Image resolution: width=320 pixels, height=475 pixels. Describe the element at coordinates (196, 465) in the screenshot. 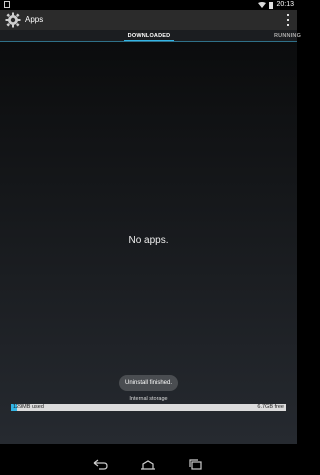

I see `recents-icon` at that location.